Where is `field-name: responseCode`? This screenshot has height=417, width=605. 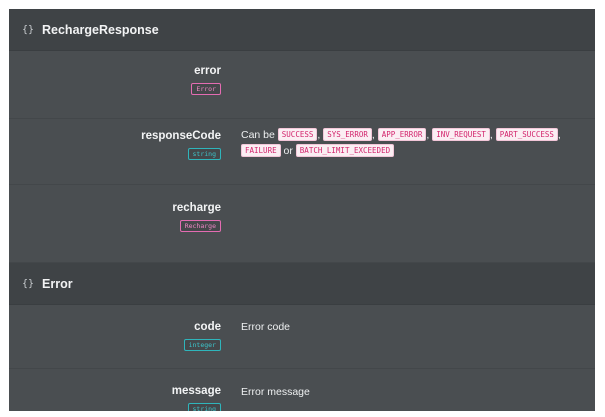
field-name: responseCode is located at coordinates (181, 136).